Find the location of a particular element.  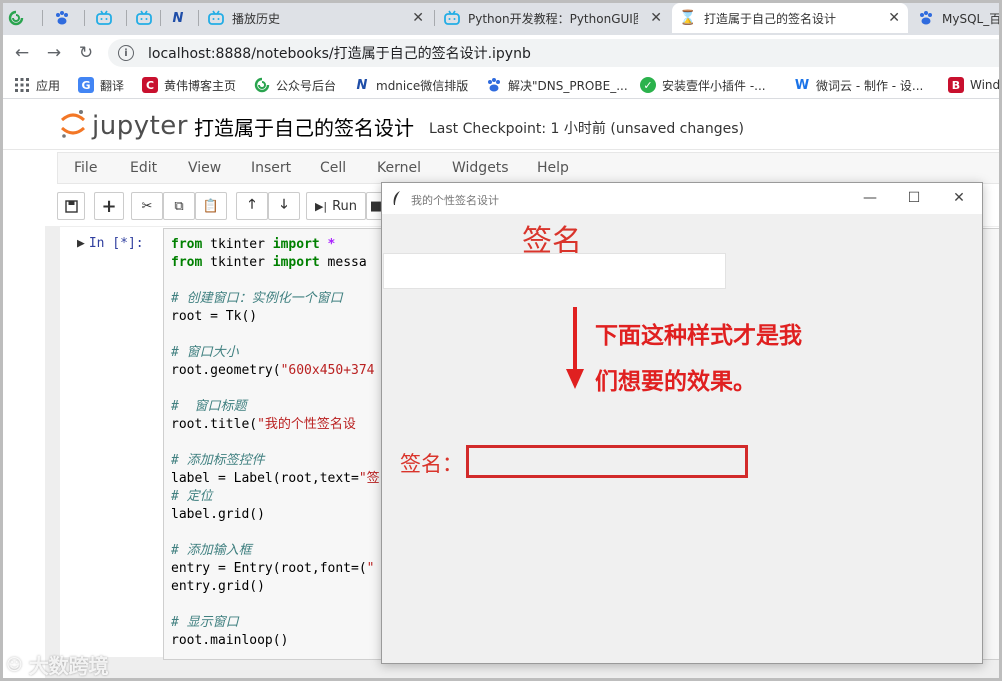

tab-play-history: 播放历史 ✕ is located at coordinates (316, 18).